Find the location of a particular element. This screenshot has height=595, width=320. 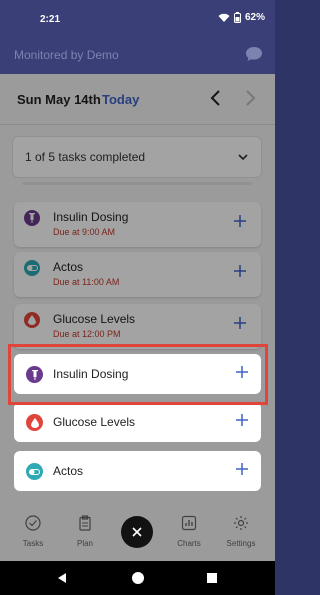

option-glucose-levels: Glucose Levels is located at coordinates (137, 422).